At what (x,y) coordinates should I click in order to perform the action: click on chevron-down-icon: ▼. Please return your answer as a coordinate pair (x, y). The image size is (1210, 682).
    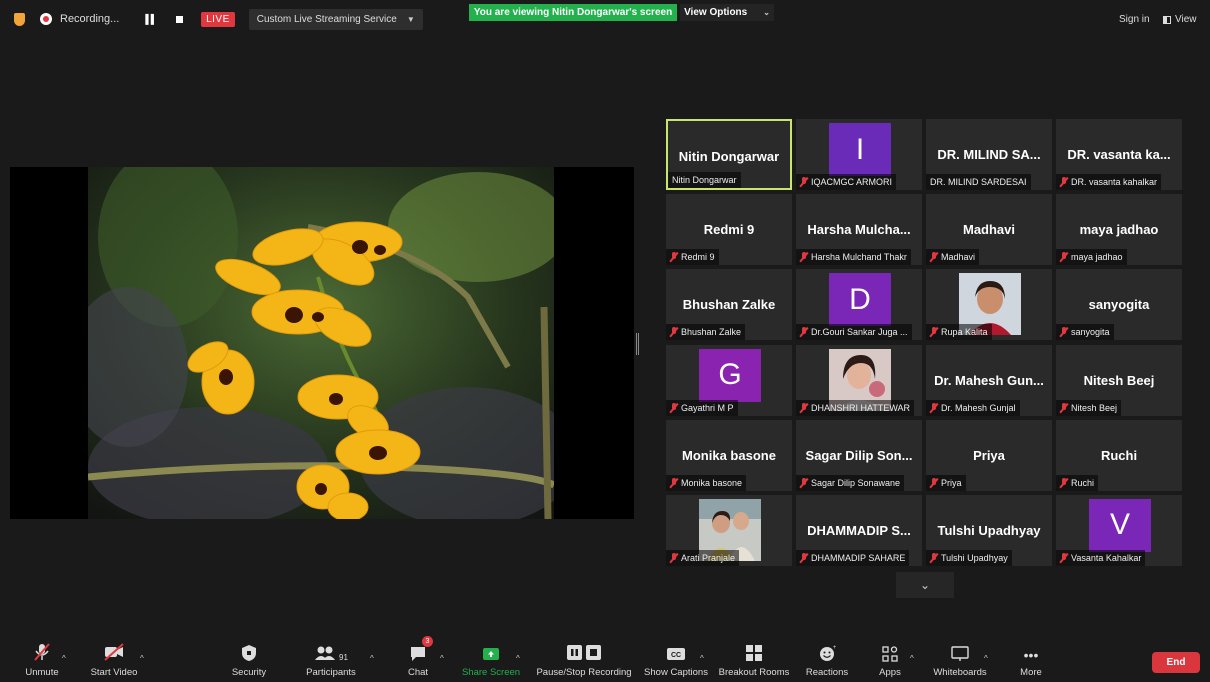
    Looking at the image, I should click on (410, 19).